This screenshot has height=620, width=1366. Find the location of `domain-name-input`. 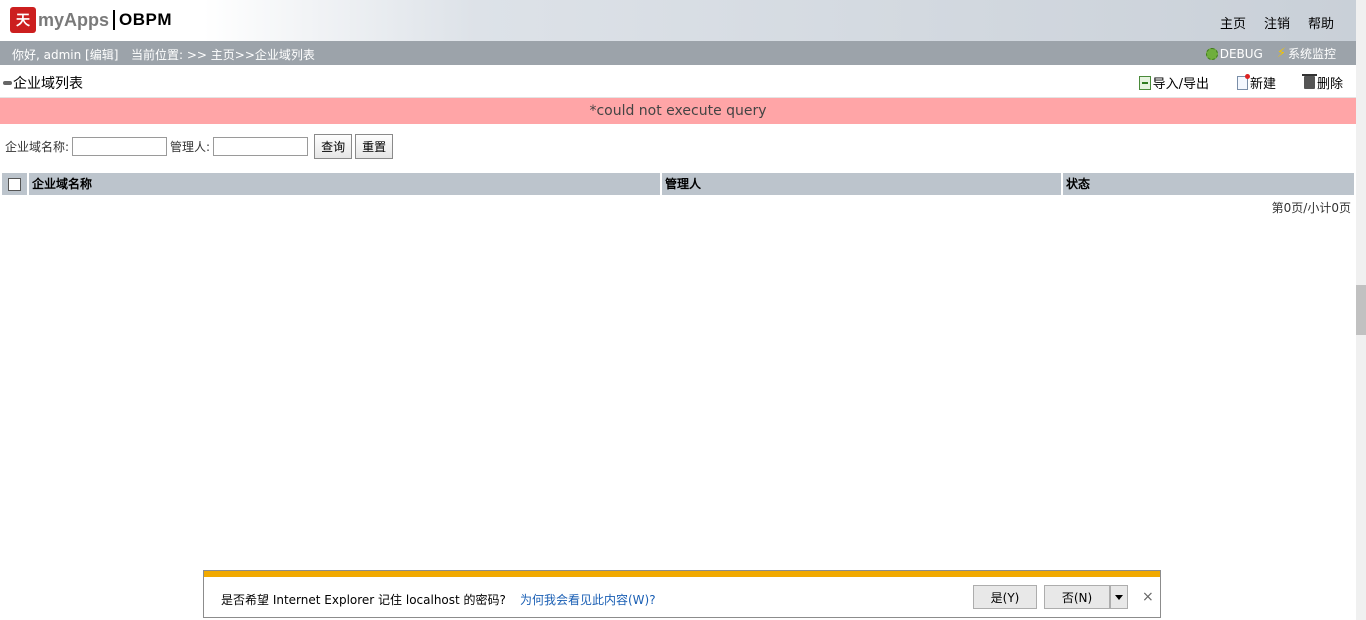

domain-name-input is located at coordinates (120, 146).